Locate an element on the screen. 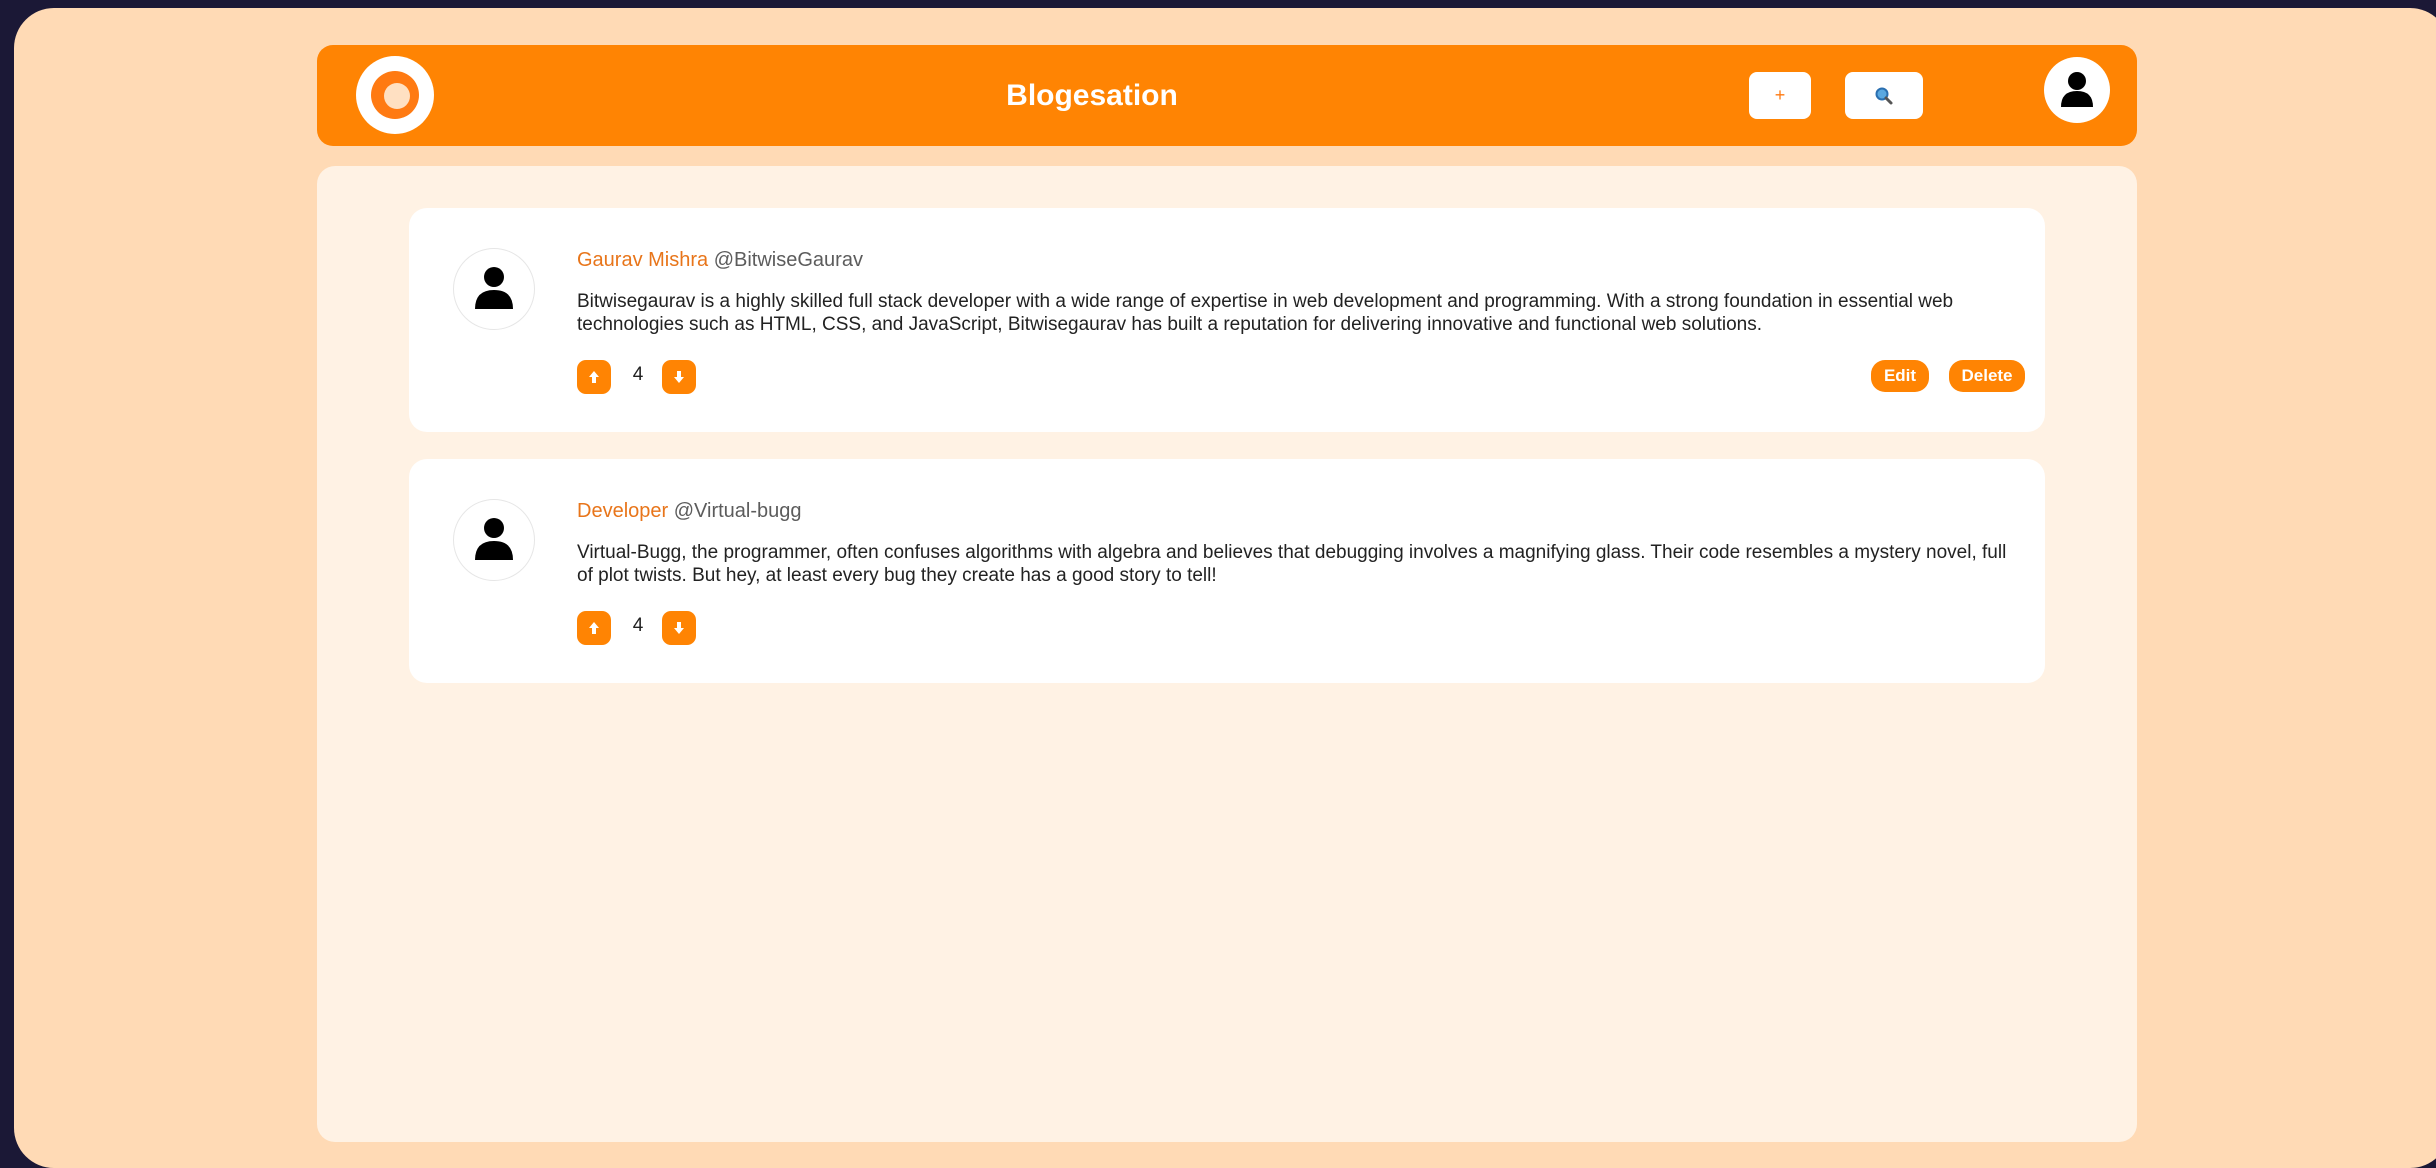 Image resolution: width=2436 pixels, height=1168 pixels. search-button is located at coordinates (1884, 95).